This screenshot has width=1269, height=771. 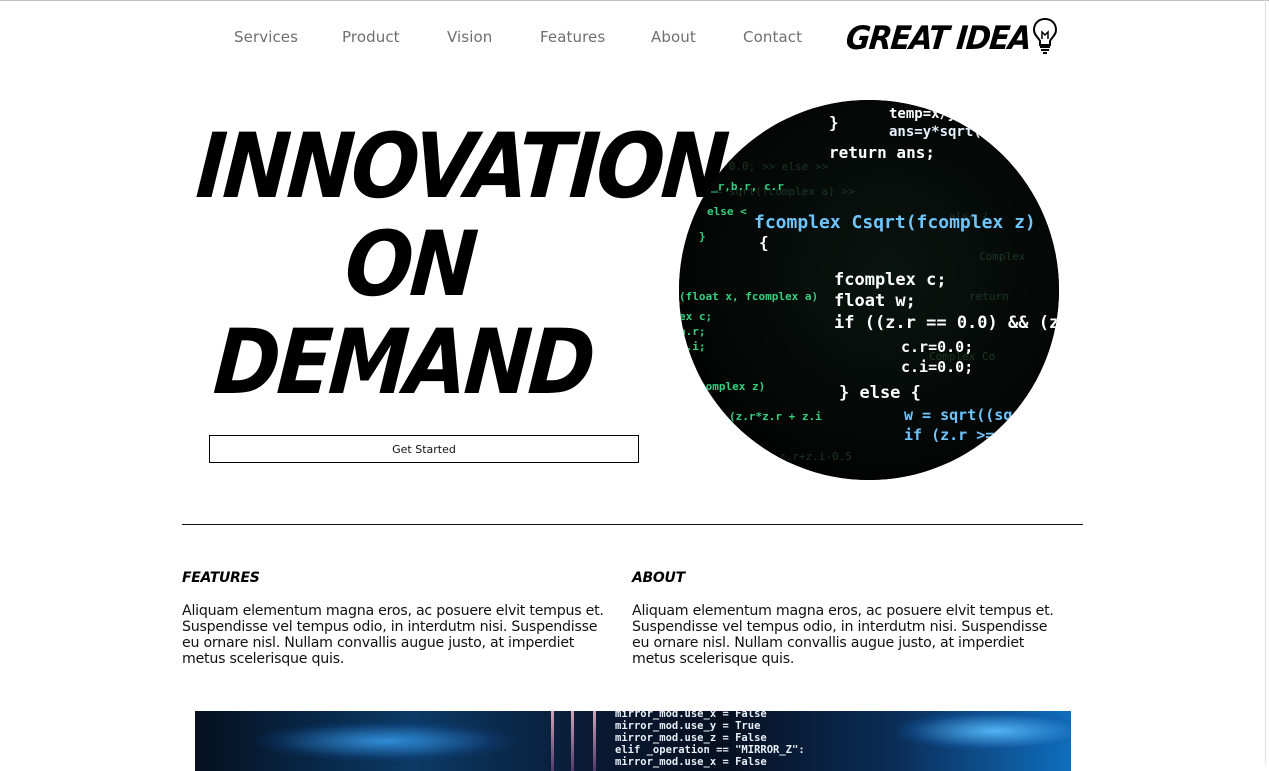 What do you see at coordinates (632, 524) in the screenshot?
I see `section-divider` at bounding box center [632, 524].